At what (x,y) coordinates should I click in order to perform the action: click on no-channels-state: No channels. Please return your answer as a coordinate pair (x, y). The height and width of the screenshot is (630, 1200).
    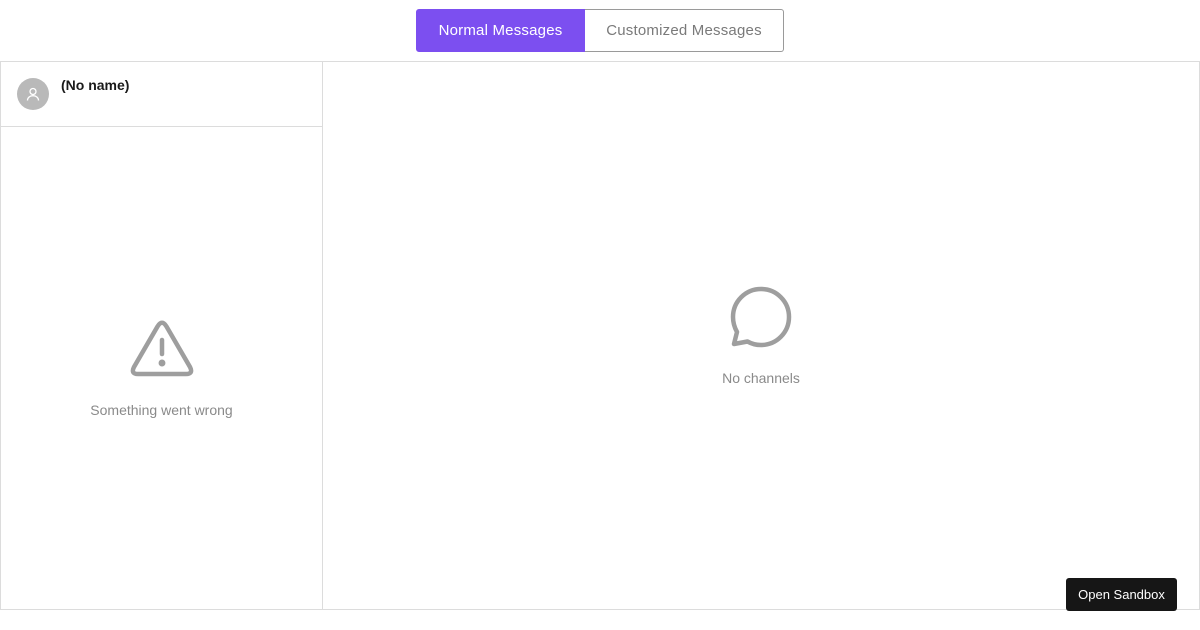
    Looking at the image, I should click on (761, 336).